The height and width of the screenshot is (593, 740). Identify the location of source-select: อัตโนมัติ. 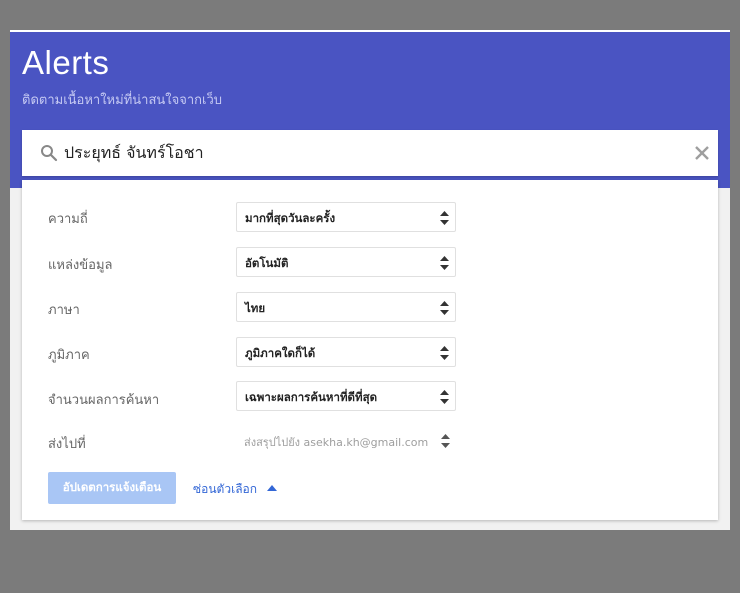
(346, 262).